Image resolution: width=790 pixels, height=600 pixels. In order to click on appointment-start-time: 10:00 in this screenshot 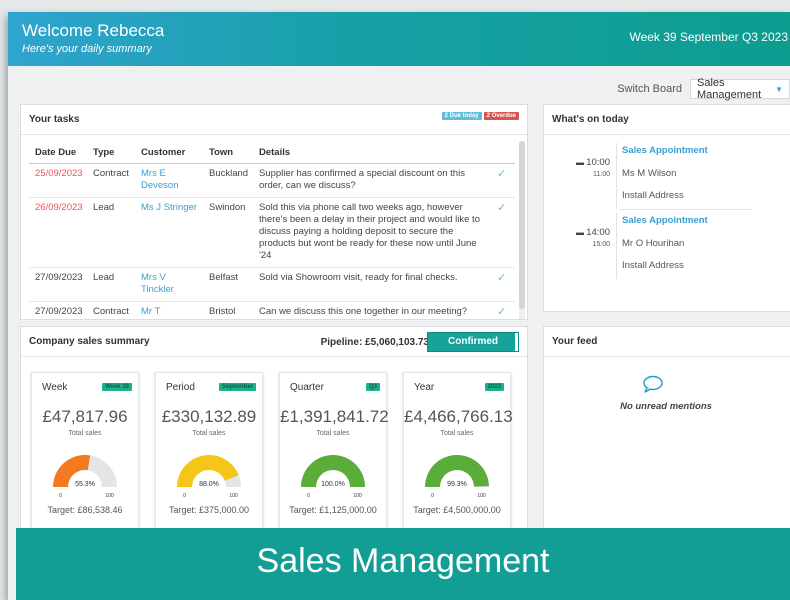, I will do `click(598, 162)`.